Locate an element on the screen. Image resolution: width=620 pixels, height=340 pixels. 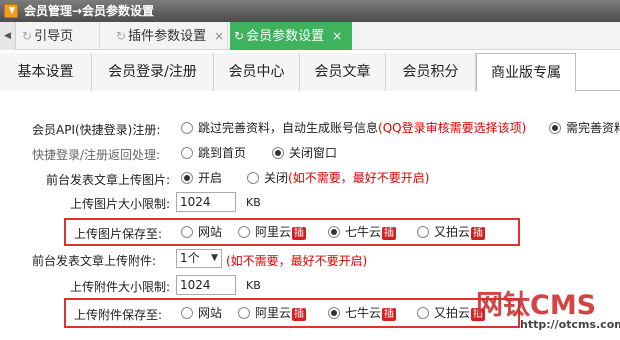
api-register-option-skip: 跳过完善资料，自动生成账号信息(QQ登录审核需要选择该项) is located at coordinates (353, 128).